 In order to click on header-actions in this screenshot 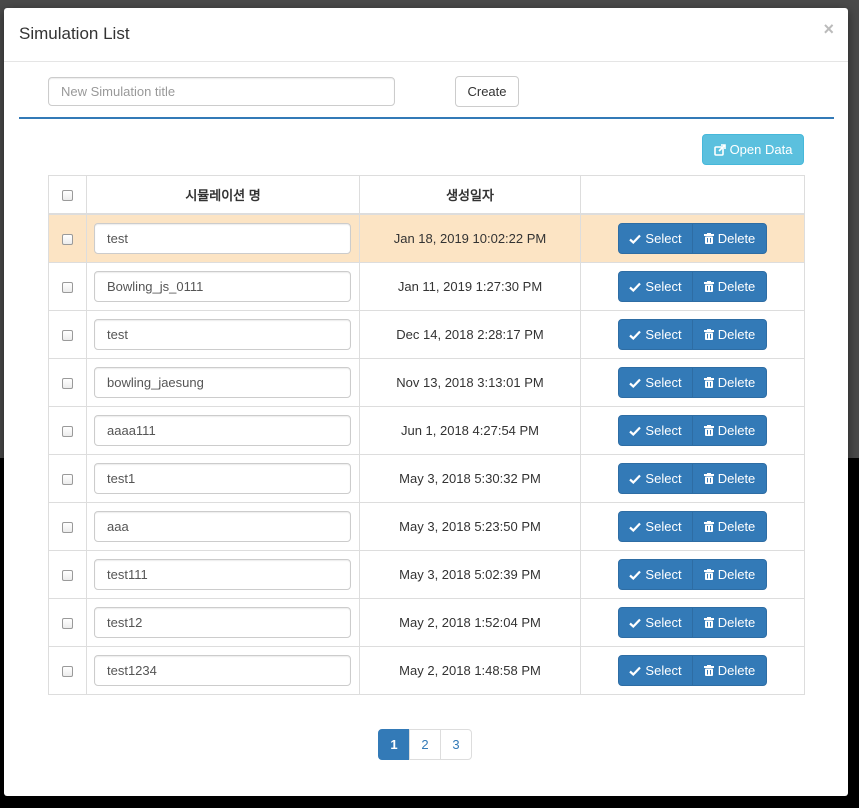, I will do `click(692, 195)`.